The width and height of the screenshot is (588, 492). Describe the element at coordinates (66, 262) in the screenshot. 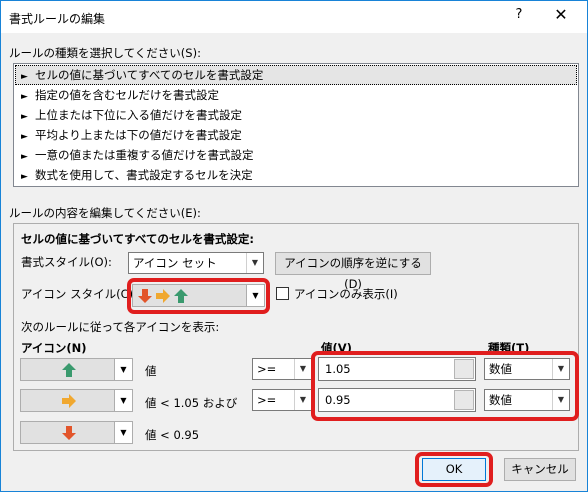

I see `format-style-label: 書式スタイル(O):` at that location.